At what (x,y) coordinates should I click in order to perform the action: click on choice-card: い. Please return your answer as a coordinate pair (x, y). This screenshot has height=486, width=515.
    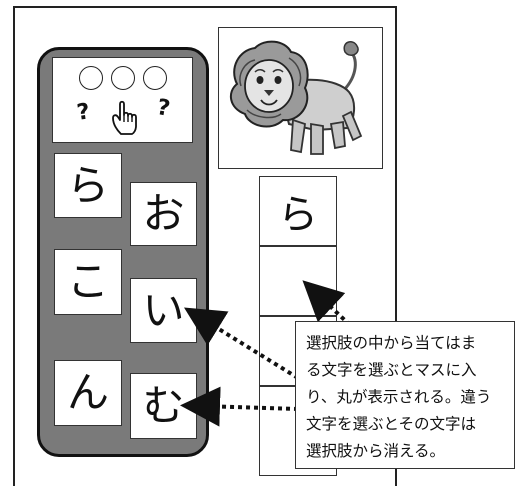
    Looking at the image, I should click on (163, 310).